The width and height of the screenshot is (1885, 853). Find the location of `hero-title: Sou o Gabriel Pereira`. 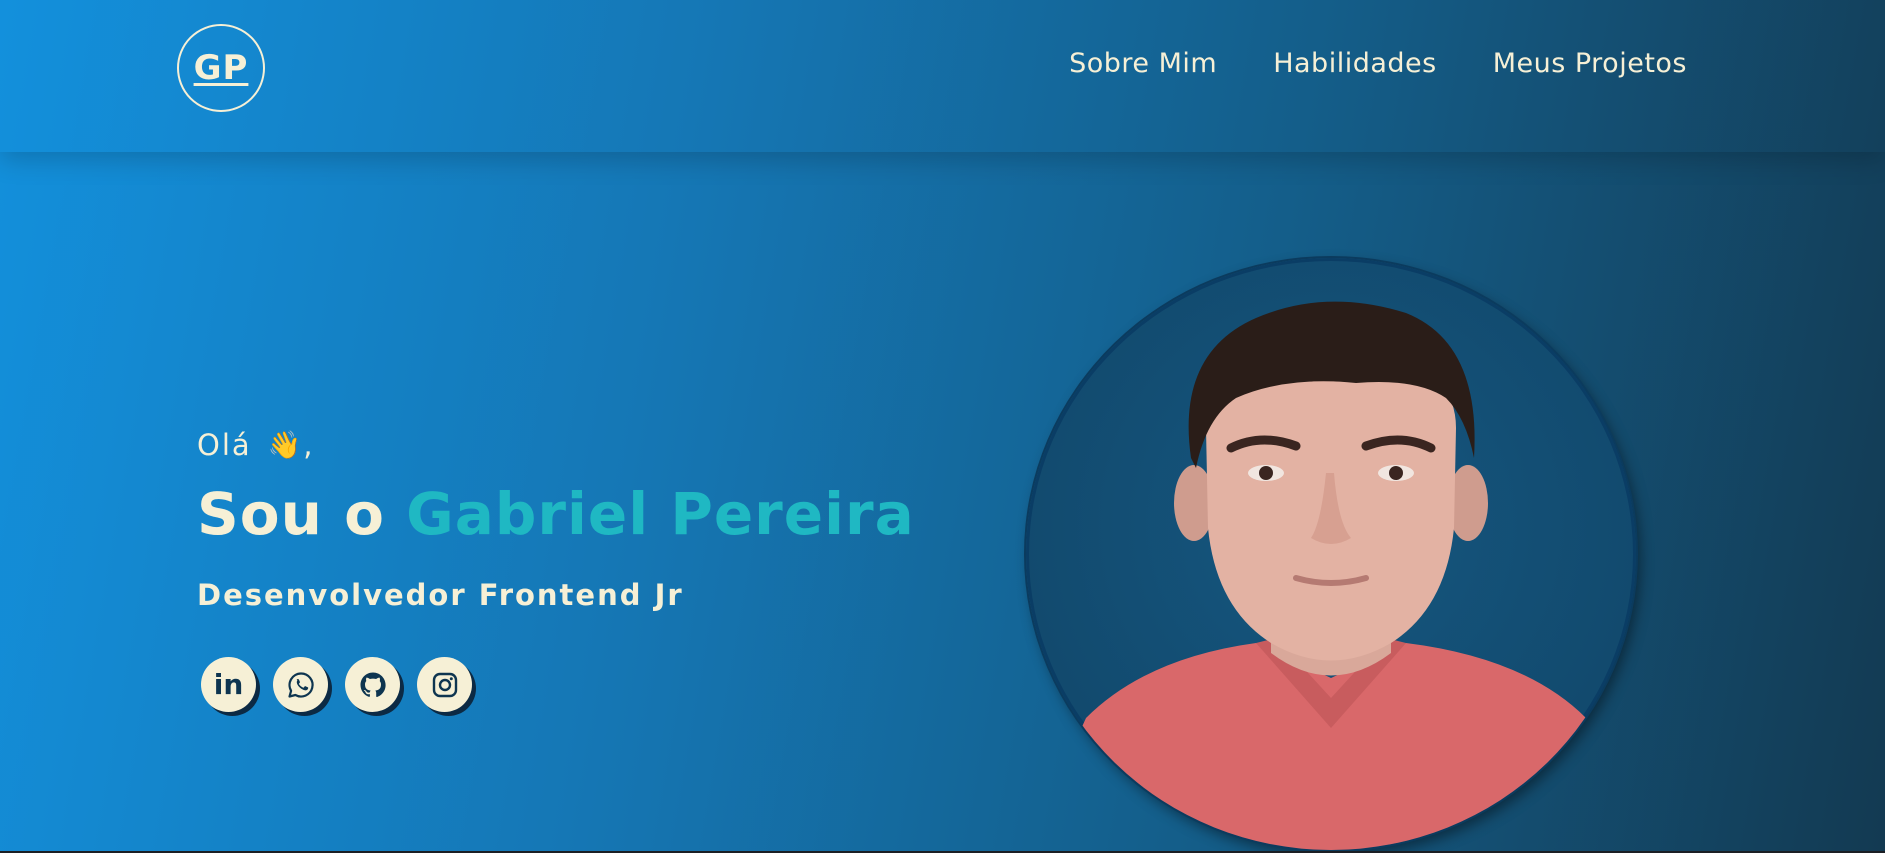

hero-title: Sou o Gabriel Pereira is located at coordinates (556, 514).